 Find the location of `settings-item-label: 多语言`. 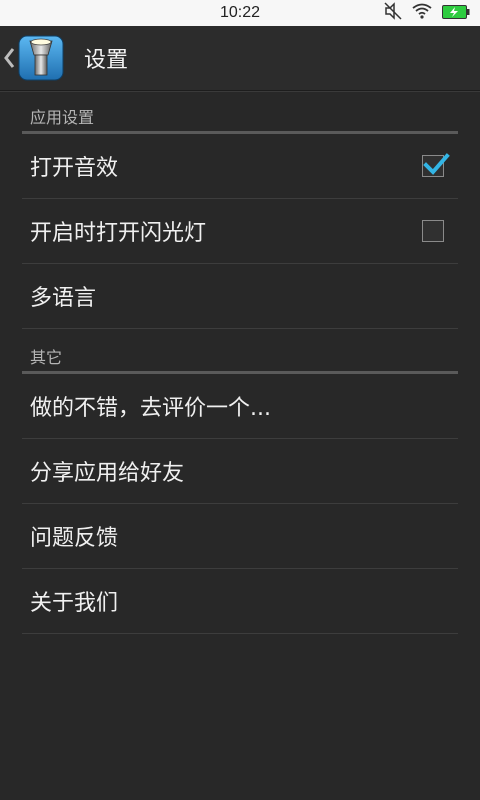

settings-item-label: 多语言 is located at coordinates (63, 298).